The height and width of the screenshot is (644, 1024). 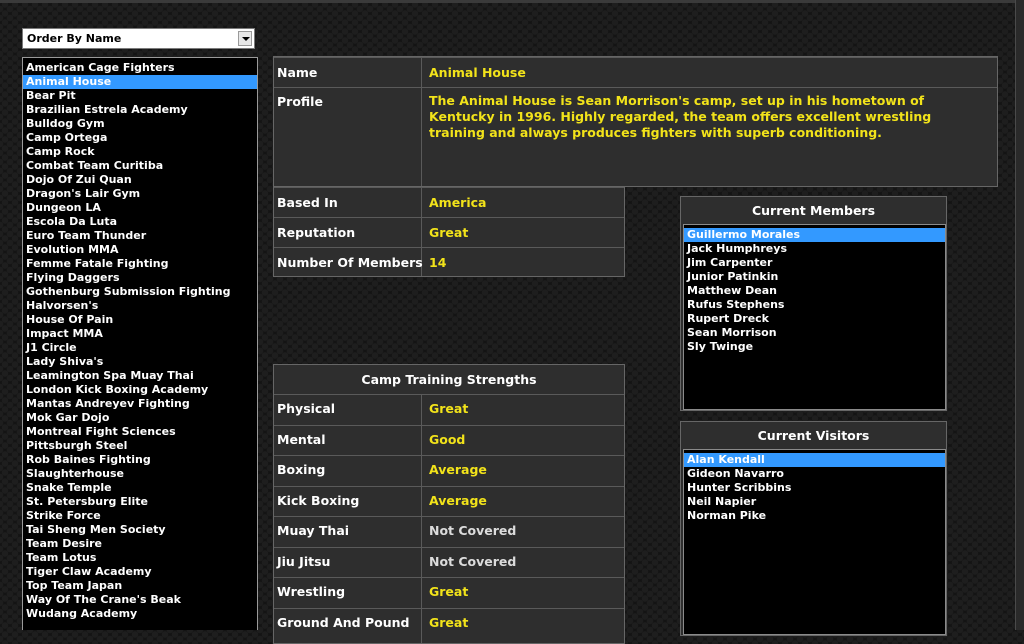 I want to click on camp-list-item: Way Of The Crane's Beak, so click(x=140, y=600).